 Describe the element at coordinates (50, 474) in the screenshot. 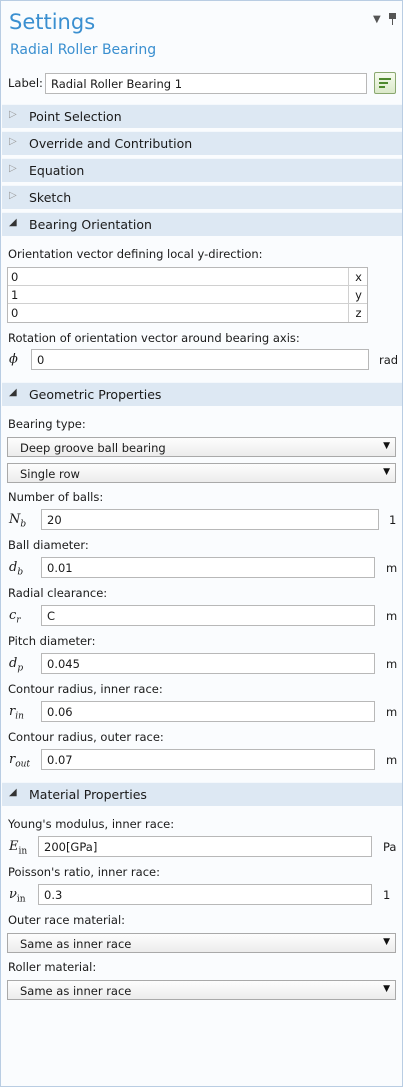

I see `row-type-value: Single row` at that location.